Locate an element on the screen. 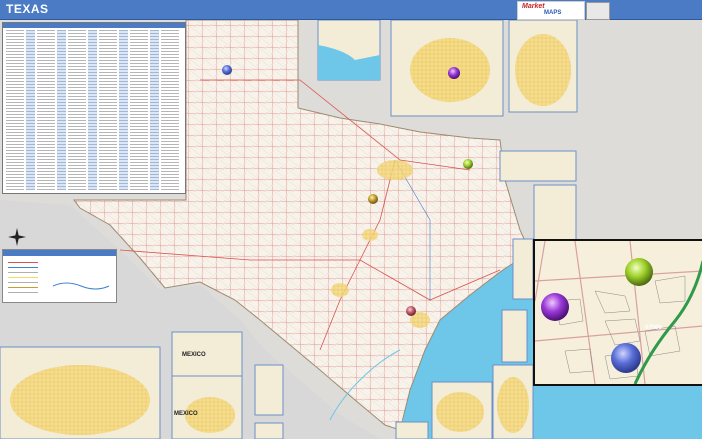  dallas-metro is located at coordinates (395, 170).